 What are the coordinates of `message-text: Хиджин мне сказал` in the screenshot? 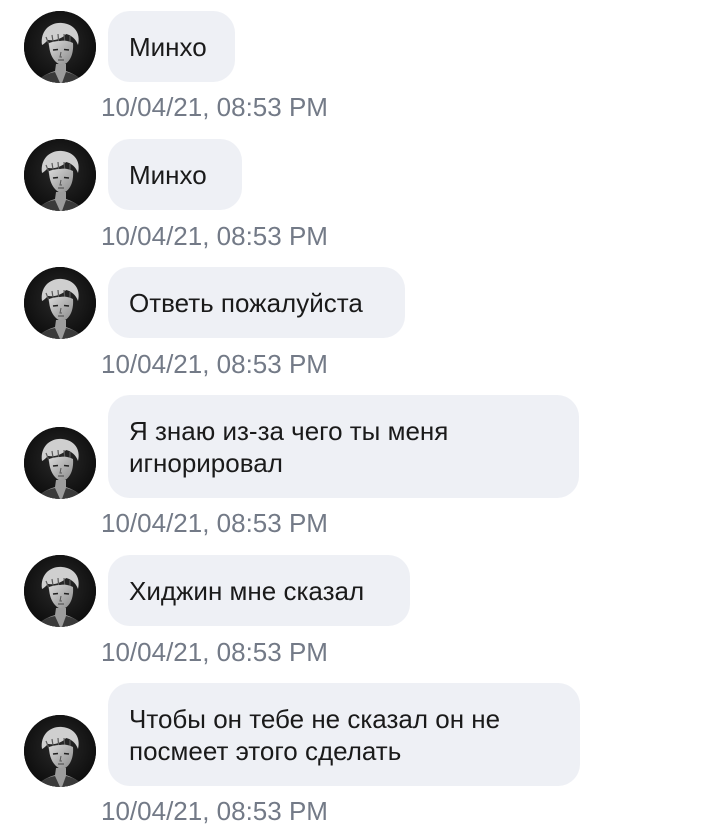 It's located at (247, 590).